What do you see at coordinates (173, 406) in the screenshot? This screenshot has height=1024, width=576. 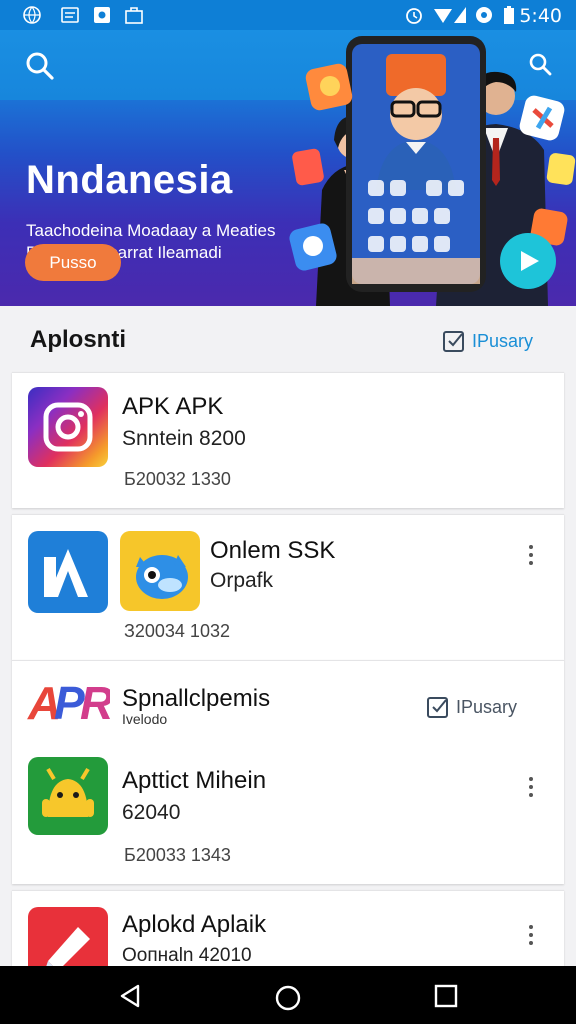 I see `app-title: APK APK` at bounding box center [173, 406].